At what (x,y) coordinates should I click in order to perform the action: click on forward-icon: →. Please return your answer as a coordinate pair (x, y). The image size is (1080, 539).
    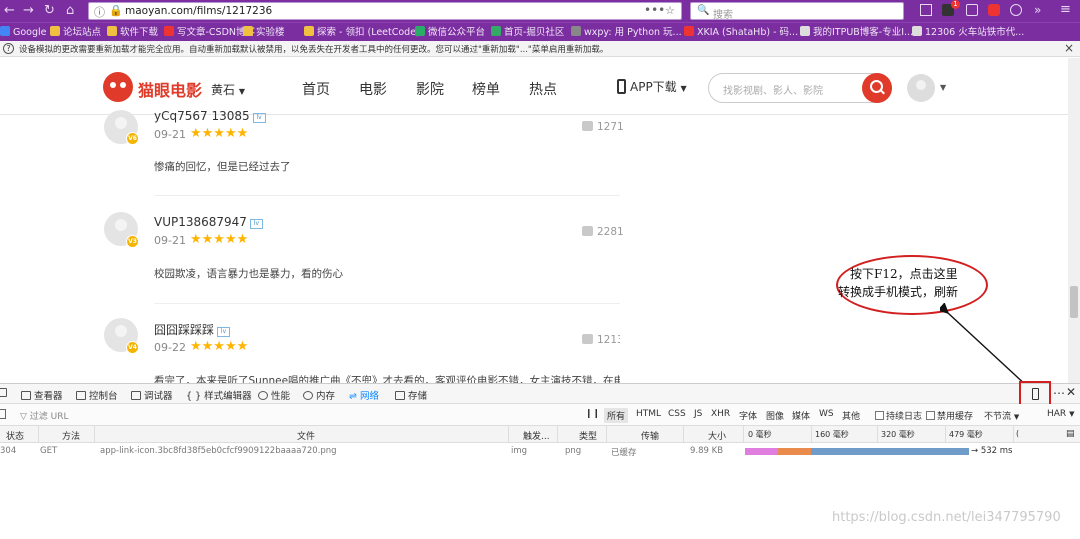
    Looking at the image, I should click on (28, 11).